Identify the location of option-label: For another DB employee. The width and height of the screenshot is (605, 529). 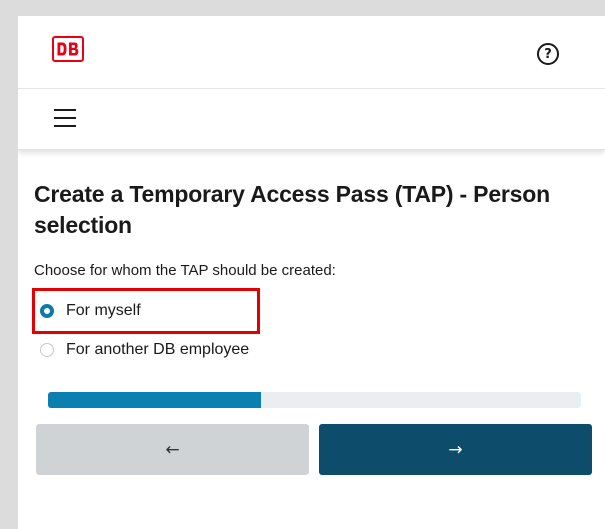
(158, 349).